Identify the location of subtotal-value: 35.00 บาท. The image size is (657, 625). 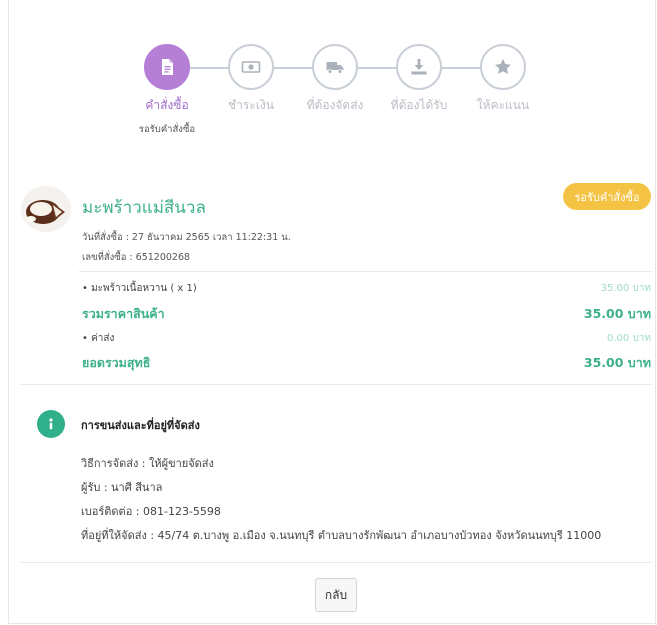
(617, 313).